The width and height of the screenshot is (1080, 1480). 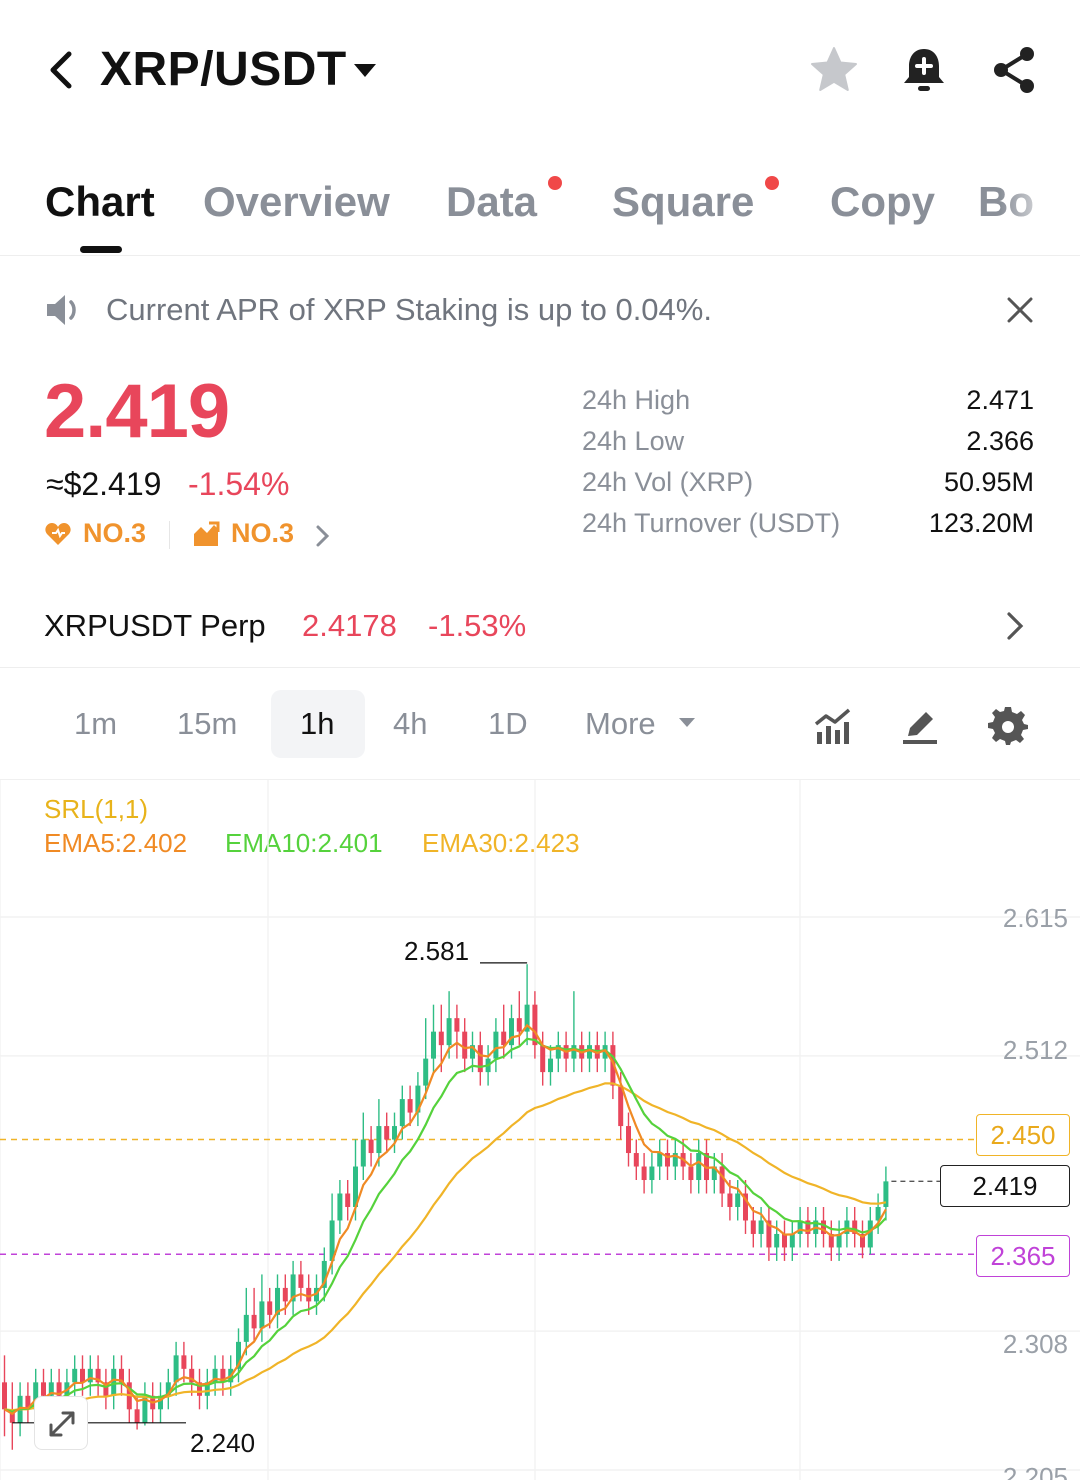 I want to click on trend-rank-icon, so click(x=206, y=534).